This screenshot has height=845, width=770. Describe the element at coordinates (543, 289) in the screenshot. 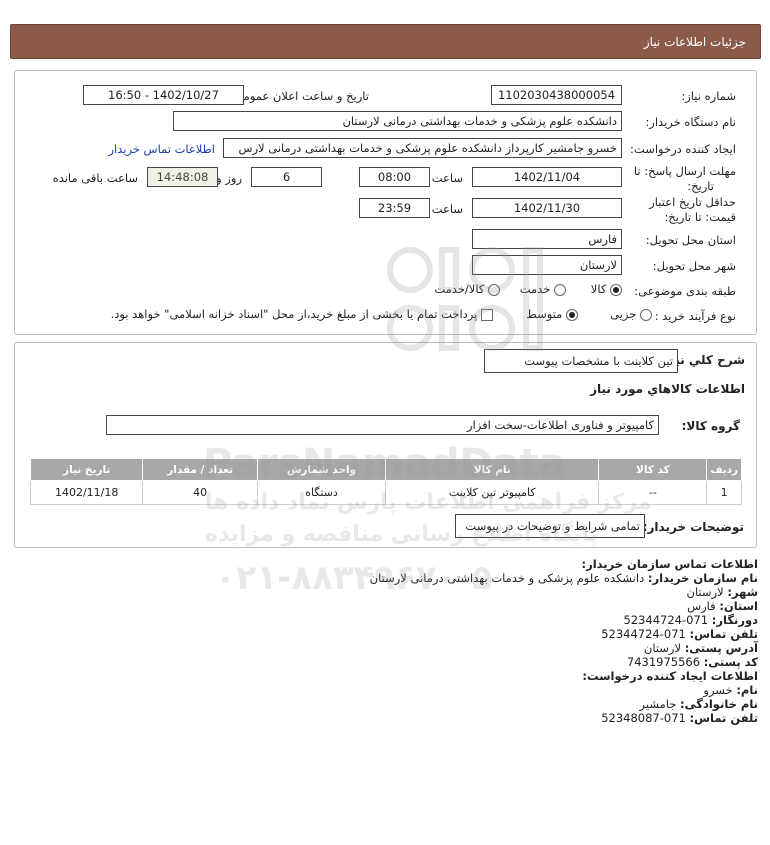

I see `category-option-service: خدمت` at that location.